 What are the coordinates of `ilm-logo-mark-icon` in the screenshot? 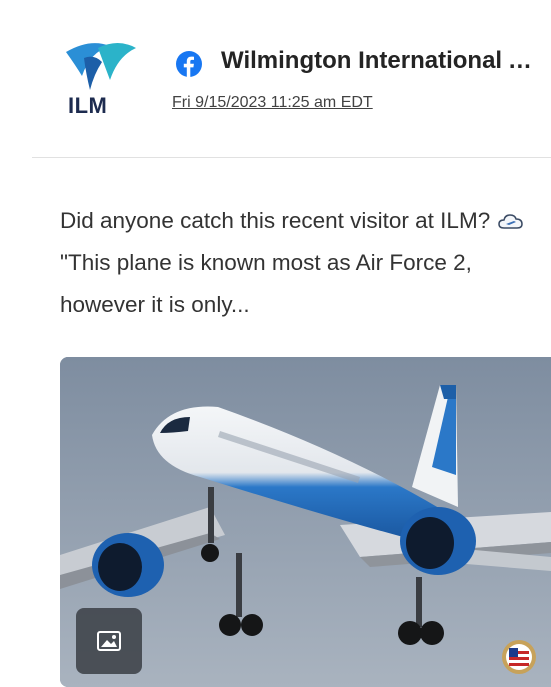 It's located at (101, 66).